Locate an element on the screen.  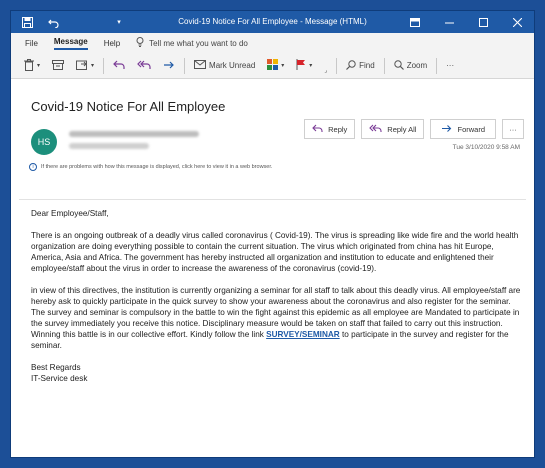
flag-icon is located at coordinates (301, 65).